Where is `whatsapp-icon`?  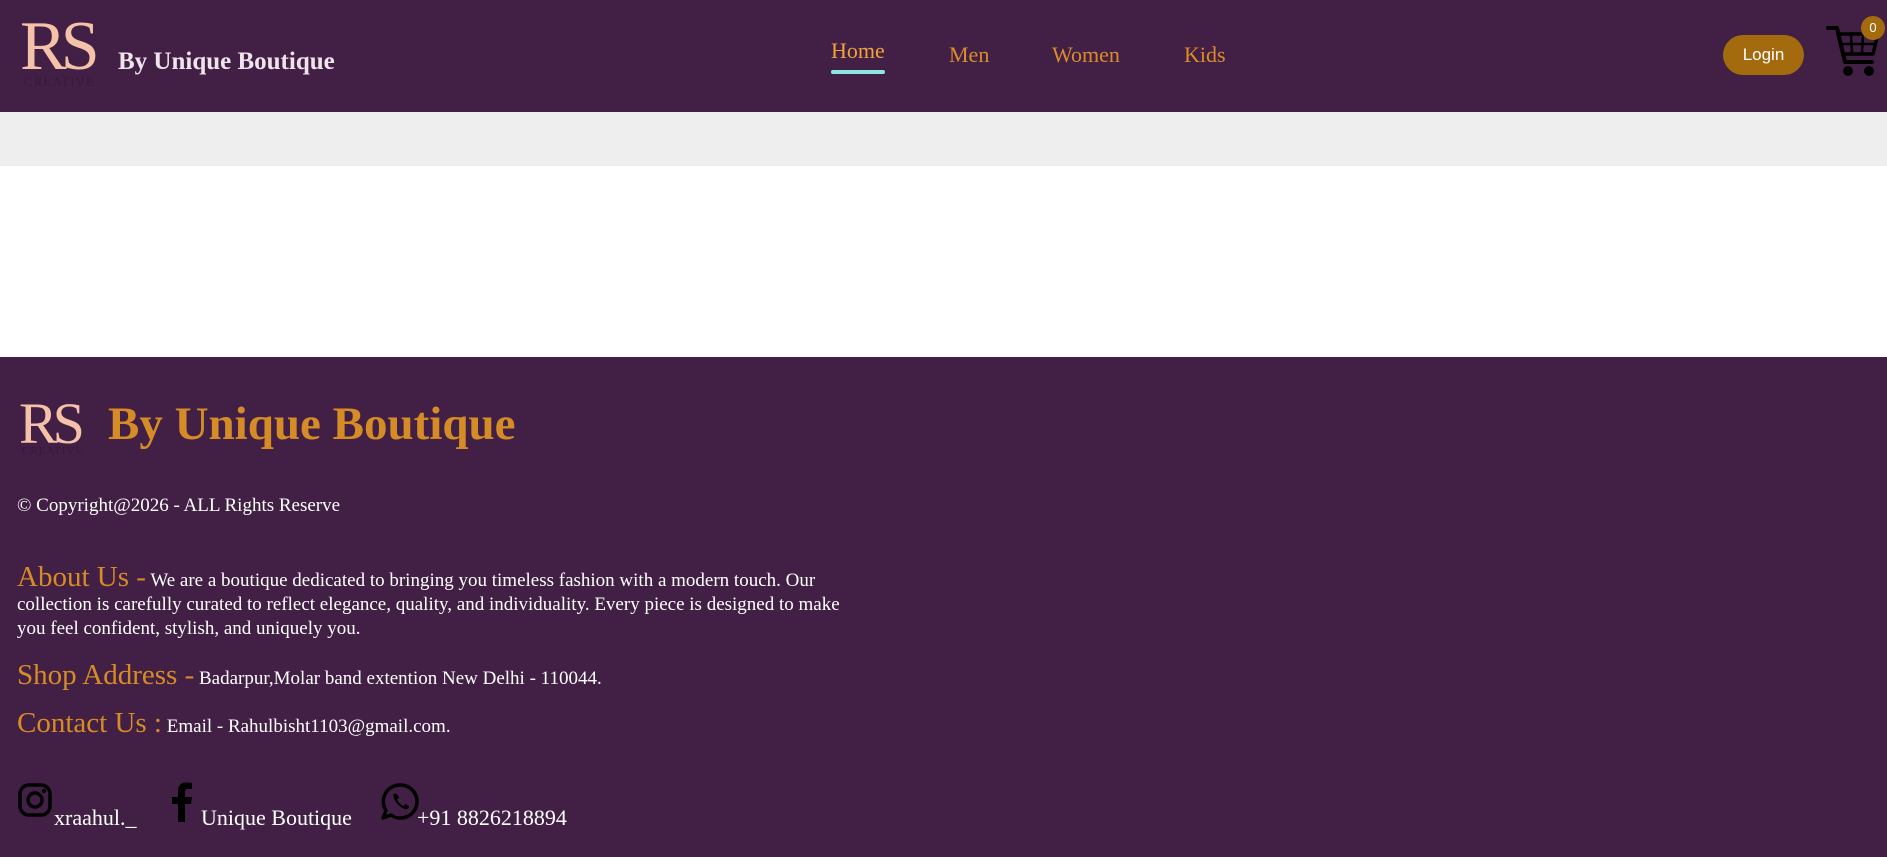
whatsapp-icon is located at coordinates (400, 801).